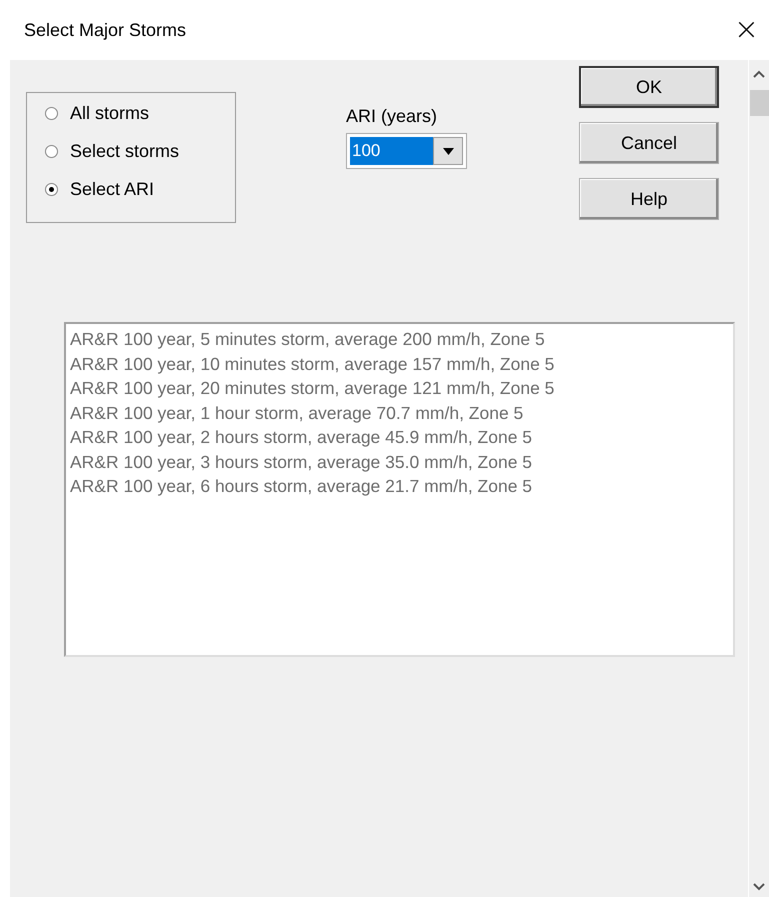  I want to click on list-item: AR&R 100 year, 20 minutes storm, average 121 mm/h, Zone 5, so click(399, 388).